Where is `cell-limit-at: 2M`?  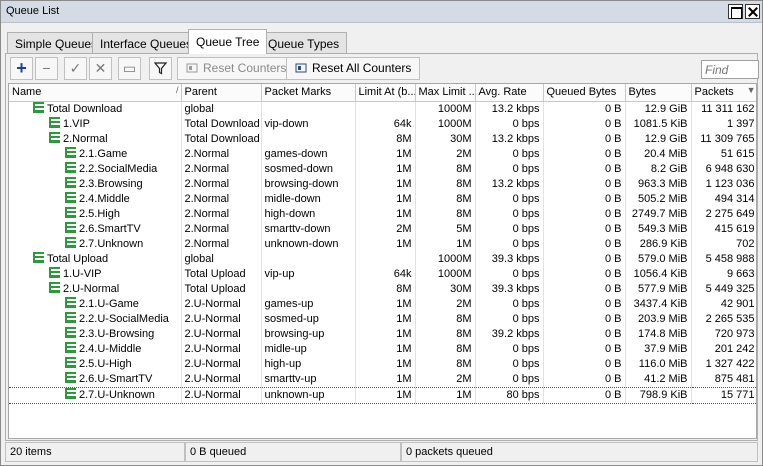 cell-limit-at: 2M is located at coordinates (385, 229).